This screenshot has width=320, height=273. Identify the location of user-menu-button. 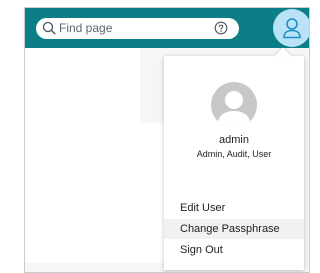
(291, 28).